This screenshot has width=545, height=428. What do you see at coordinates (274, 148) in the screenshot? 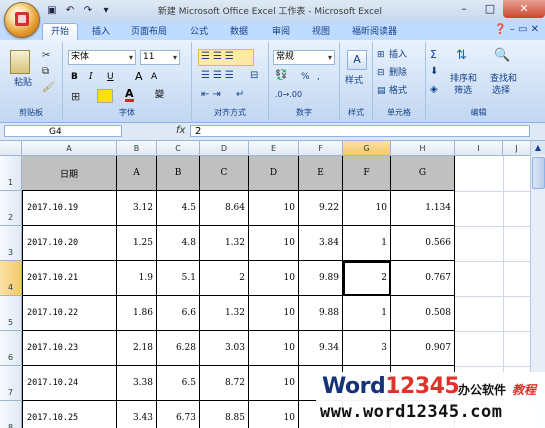
I see `column-header-E: E` at bounding box center [274, 148].